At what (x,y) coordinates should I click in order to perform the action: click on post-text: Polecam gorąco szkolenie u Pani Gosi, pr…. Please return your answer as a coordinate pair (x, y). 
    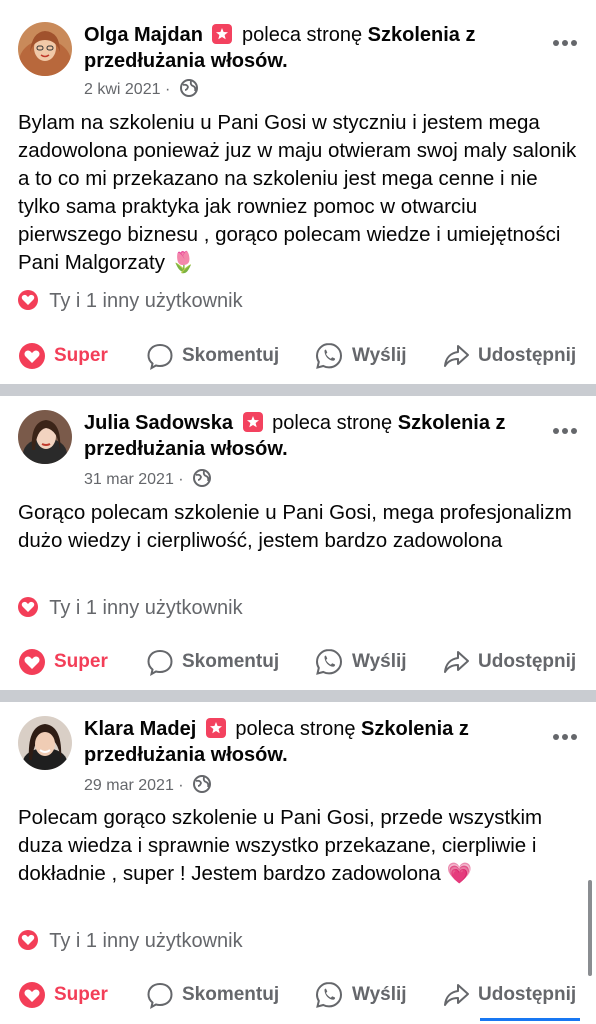
    Looking at the image, I should click on (298, 846).